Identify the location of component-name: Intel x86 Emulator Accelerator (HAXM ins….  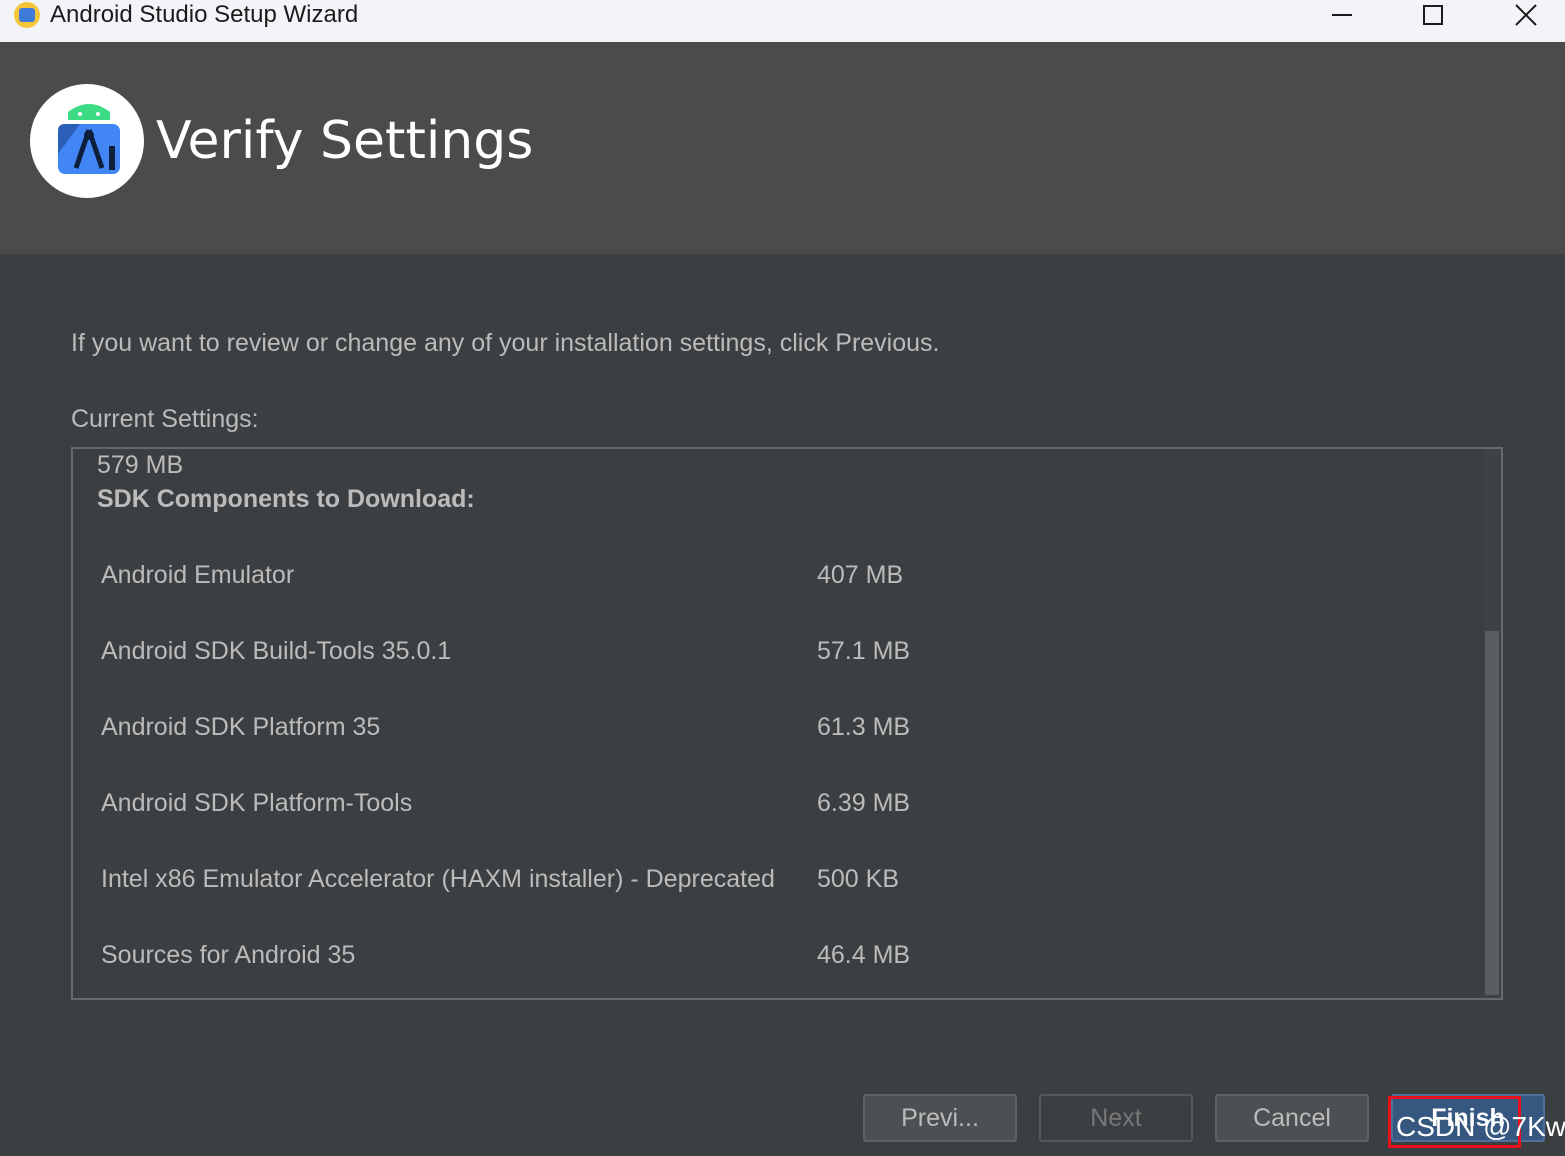
(438, 879).